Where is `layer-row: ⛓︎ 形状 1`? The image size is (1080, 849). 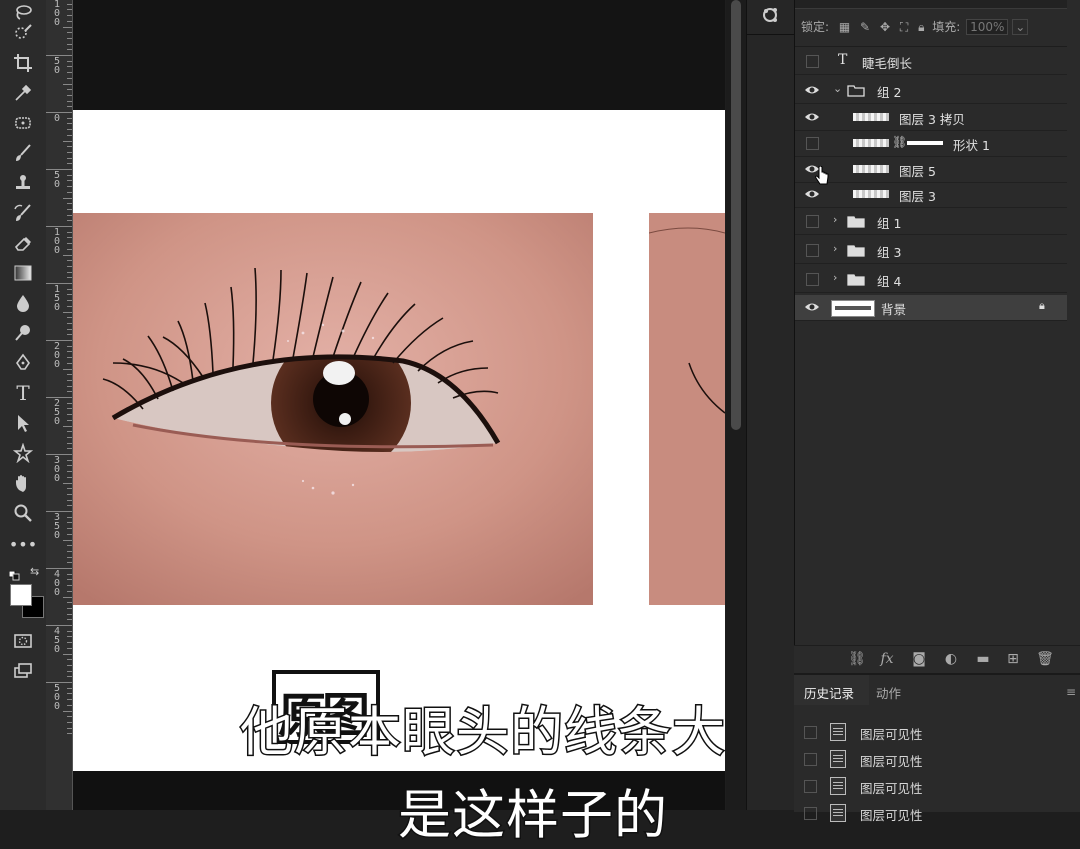
layer-row: ⛓︎ 形状 1 is located at coordinates (931, 143).